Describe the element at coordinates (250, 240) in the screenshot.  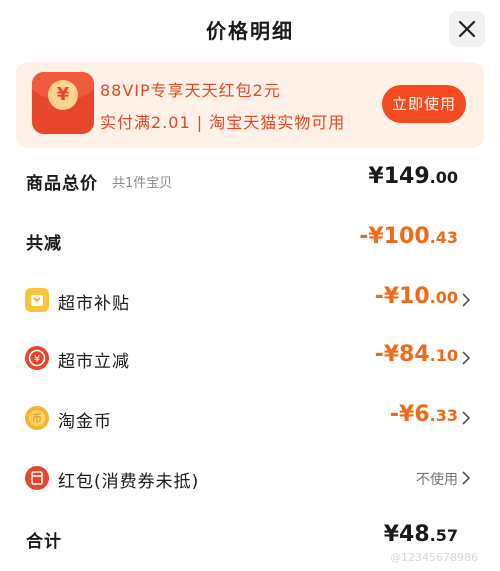
I see `row-total-reduce: 共减 -¥100.43` at that location.